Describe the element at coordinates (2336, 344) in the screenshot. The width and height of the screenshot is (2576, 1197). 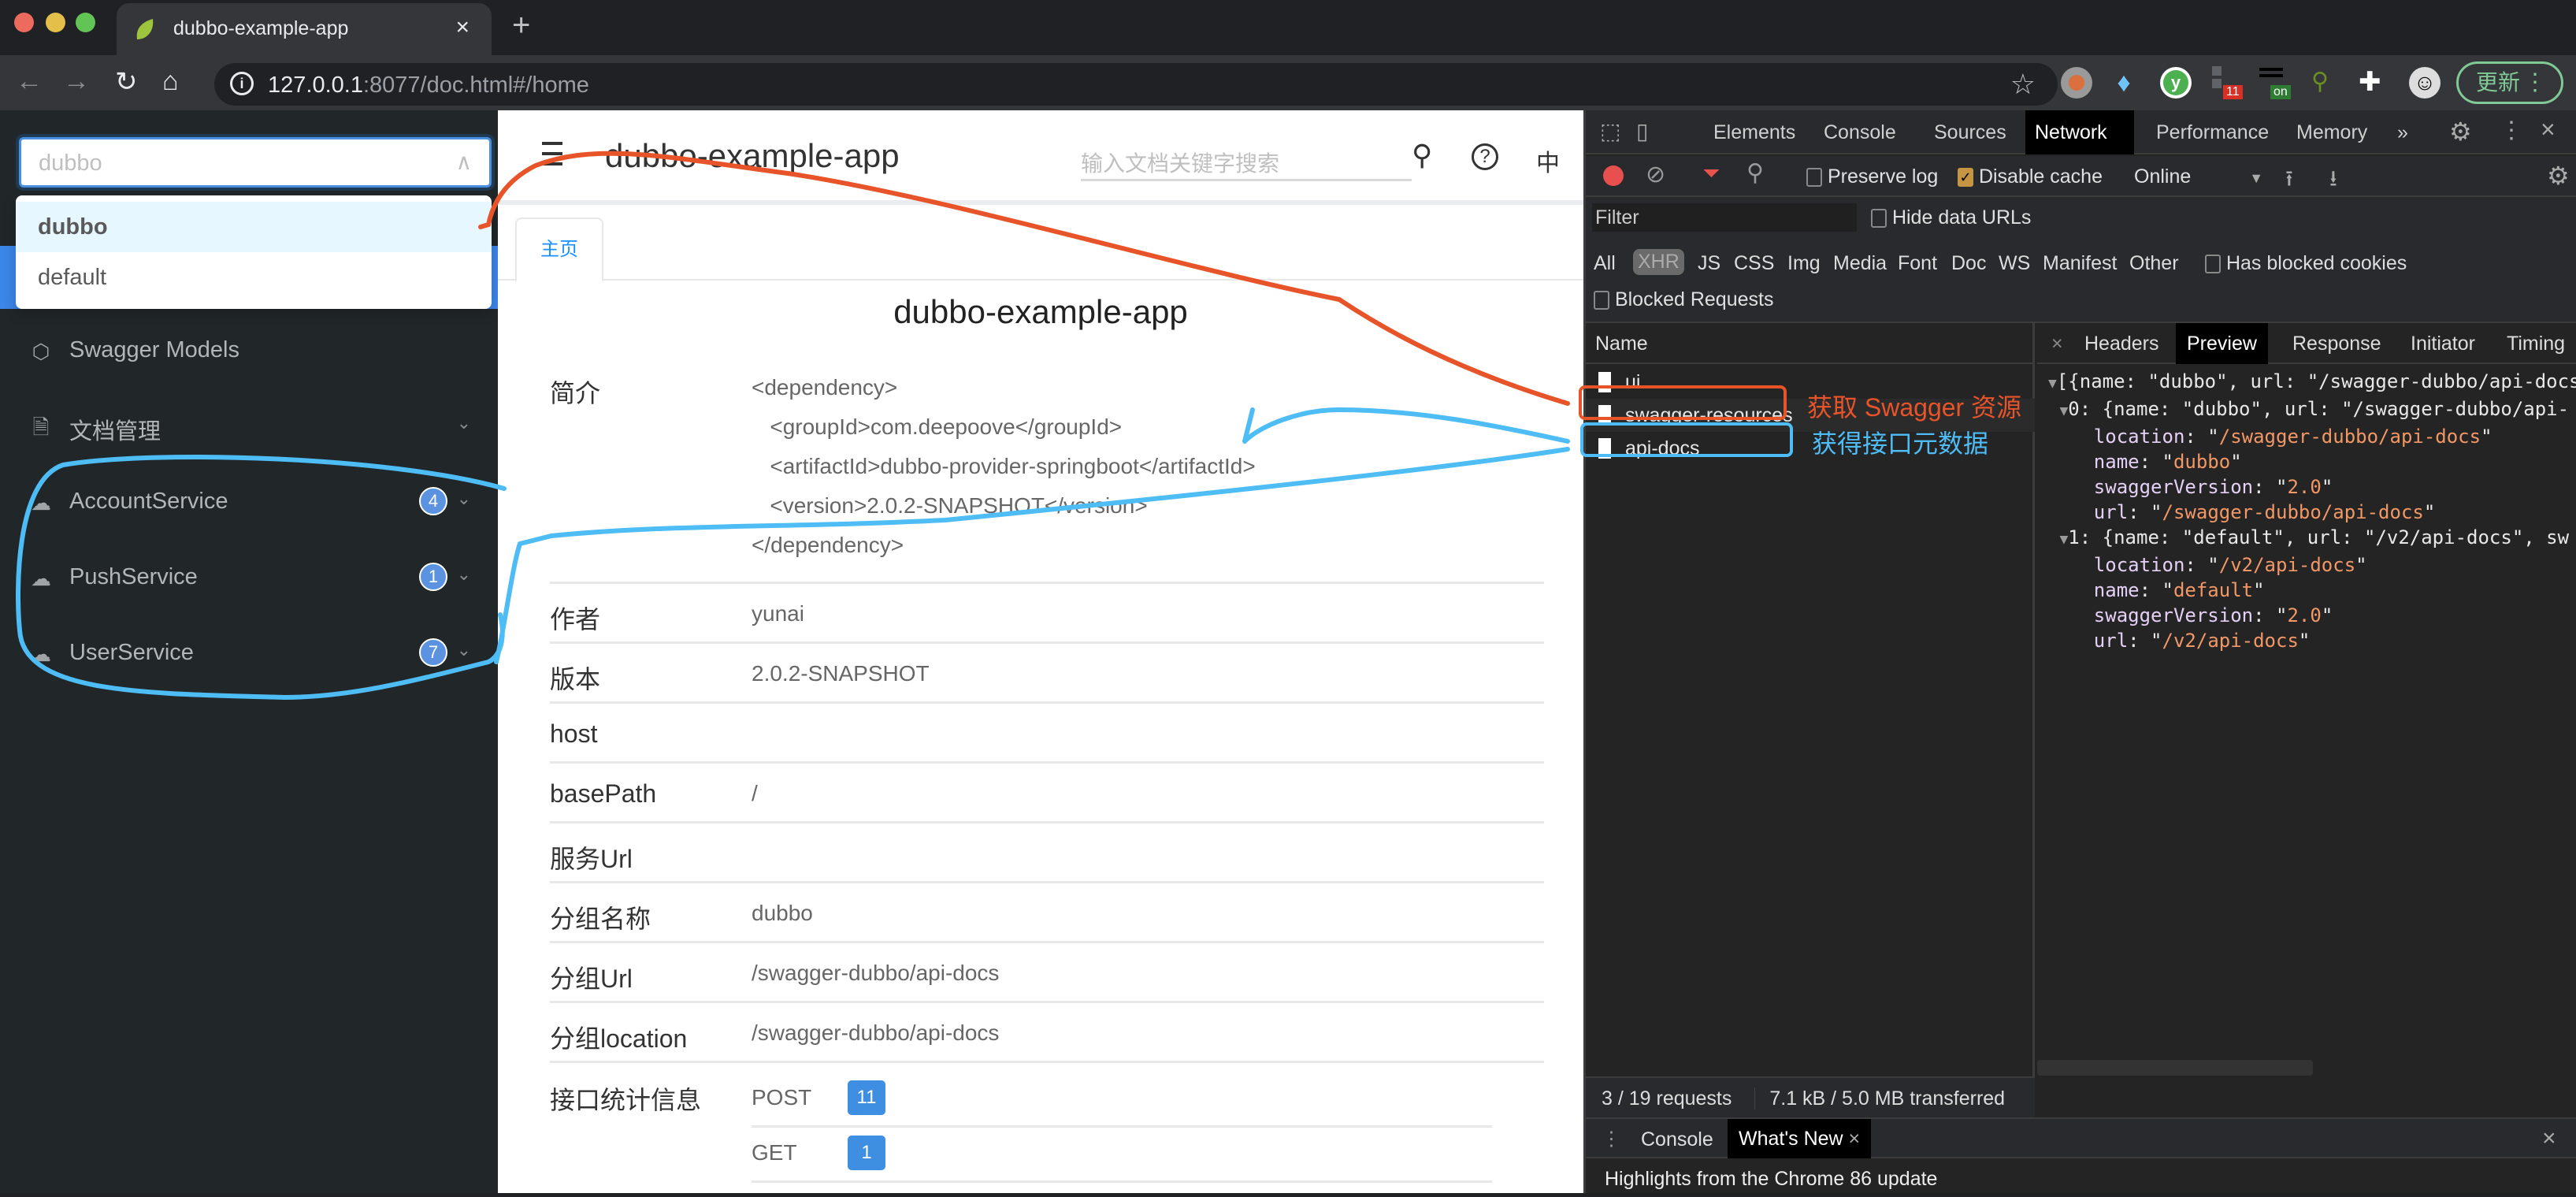
I see `detail-tab-response: Response` at that location.